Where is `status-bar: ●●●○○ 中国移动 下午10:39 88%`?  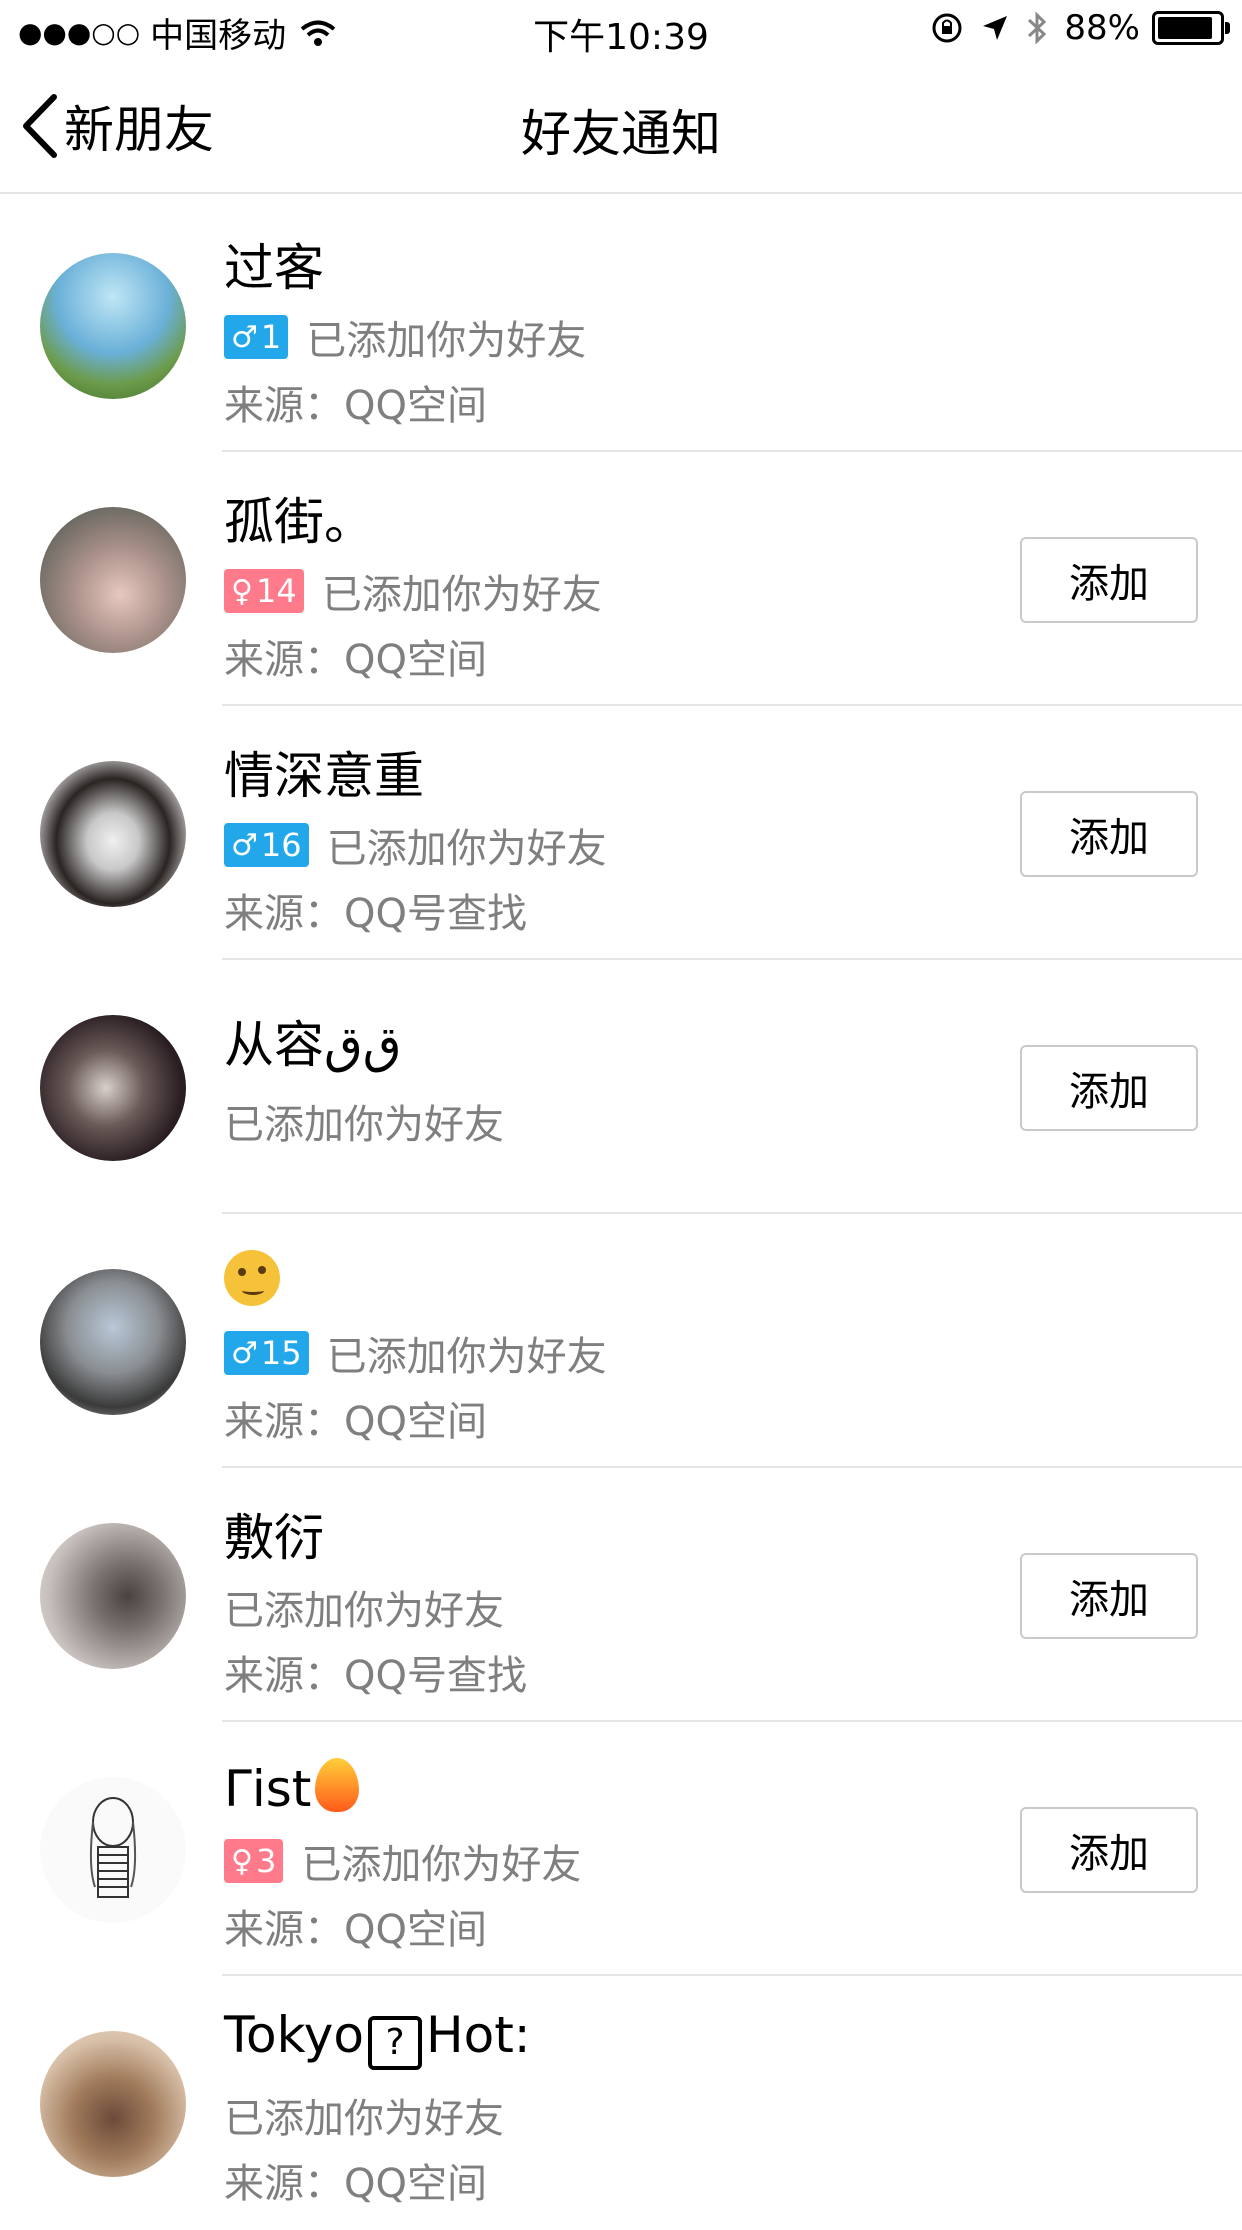
status-bar: ●●●○○ 中国移动 下午10:39 88% is located at coordinates (621, 31).